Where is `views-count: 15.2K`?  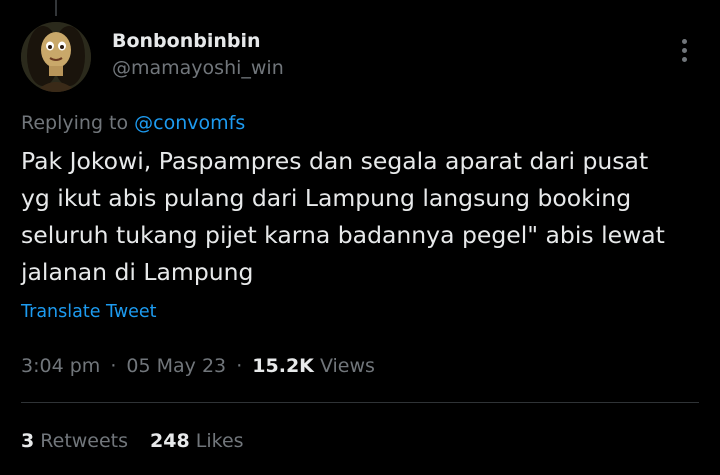 views-count: 15.2K is located at coordinates (283, 366).